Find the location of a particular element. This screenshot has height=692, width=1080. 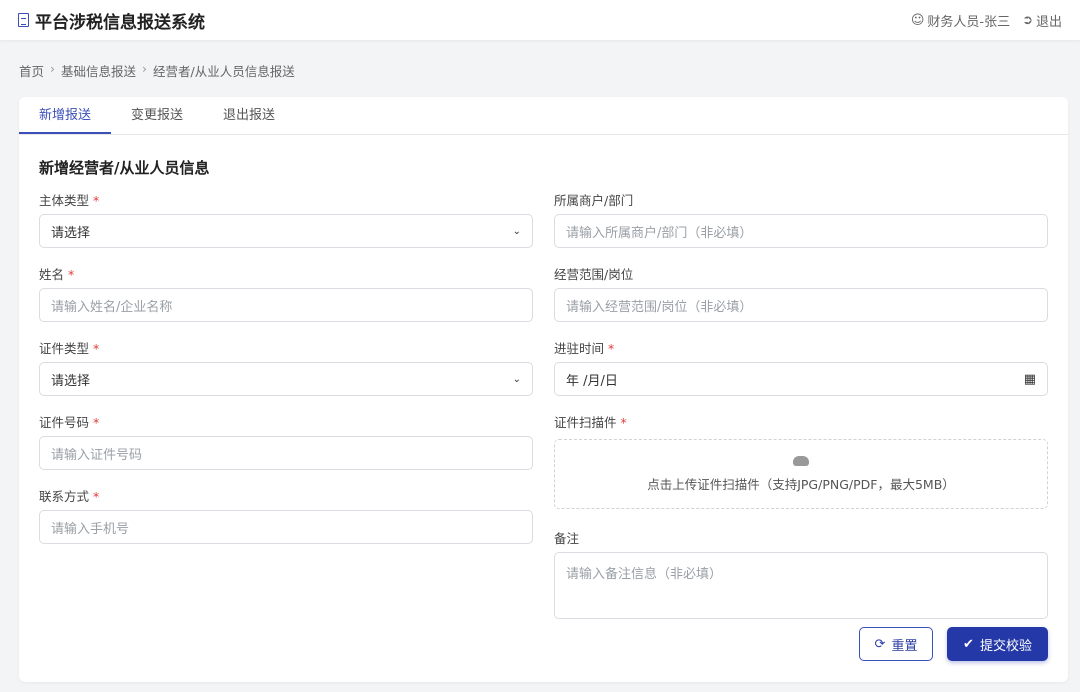

user-name: 财务人员-张三 is located at coordinates (969, 22).